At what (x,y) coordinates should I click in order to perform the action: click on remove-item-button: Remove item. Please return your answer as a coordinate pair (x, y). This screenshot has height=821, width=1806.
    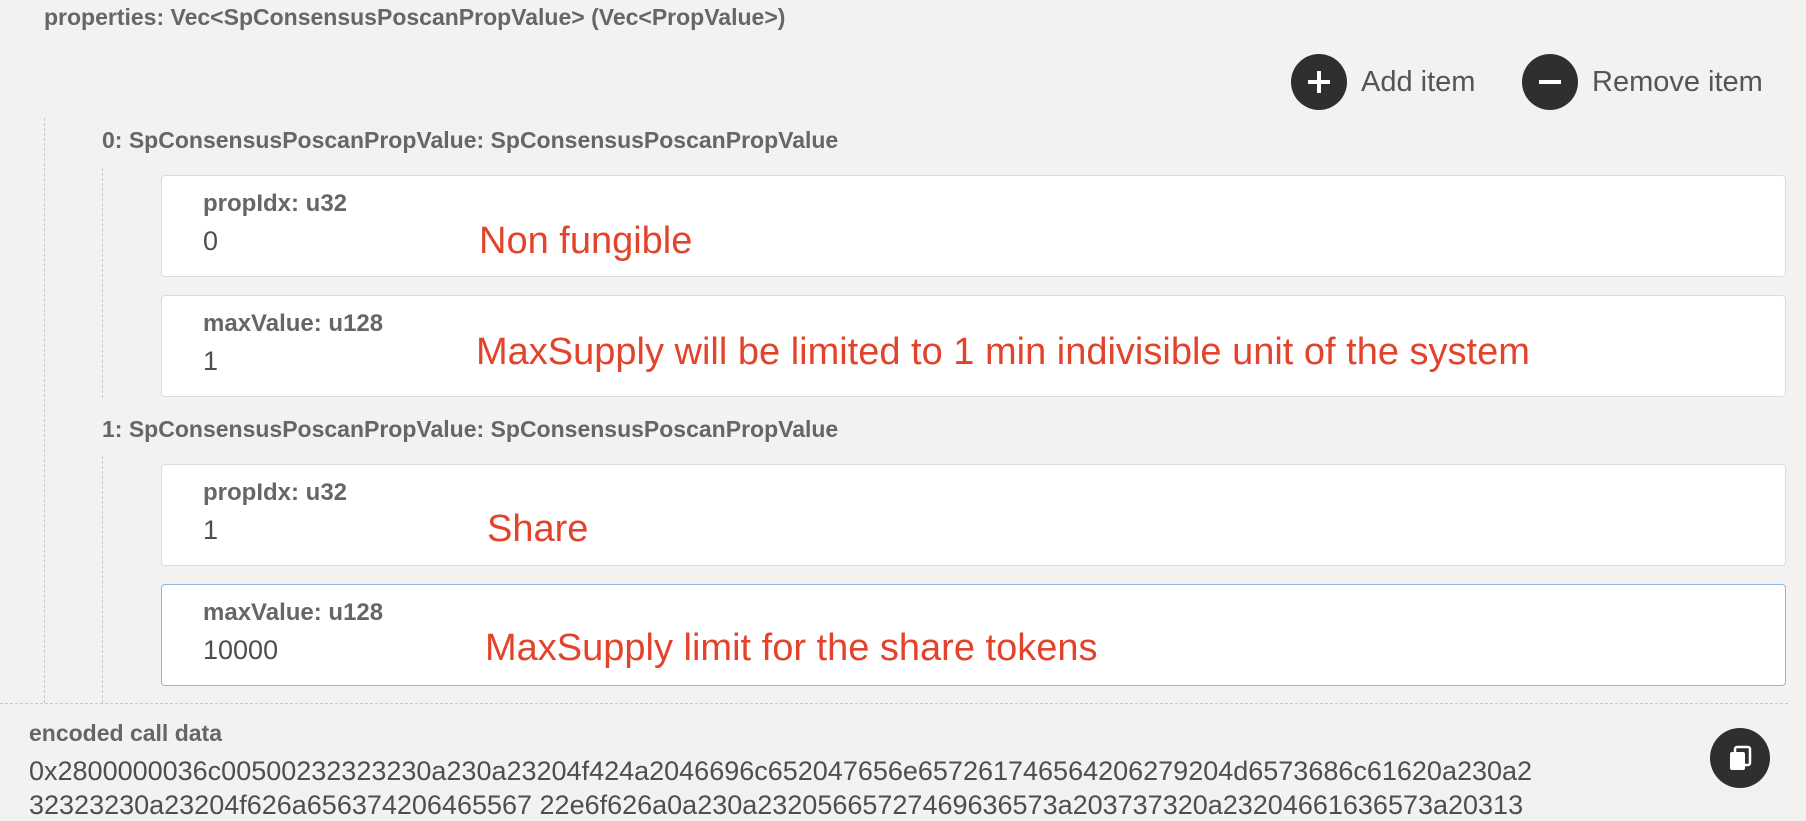
    Looking at the image, I should click on (1642, 82).